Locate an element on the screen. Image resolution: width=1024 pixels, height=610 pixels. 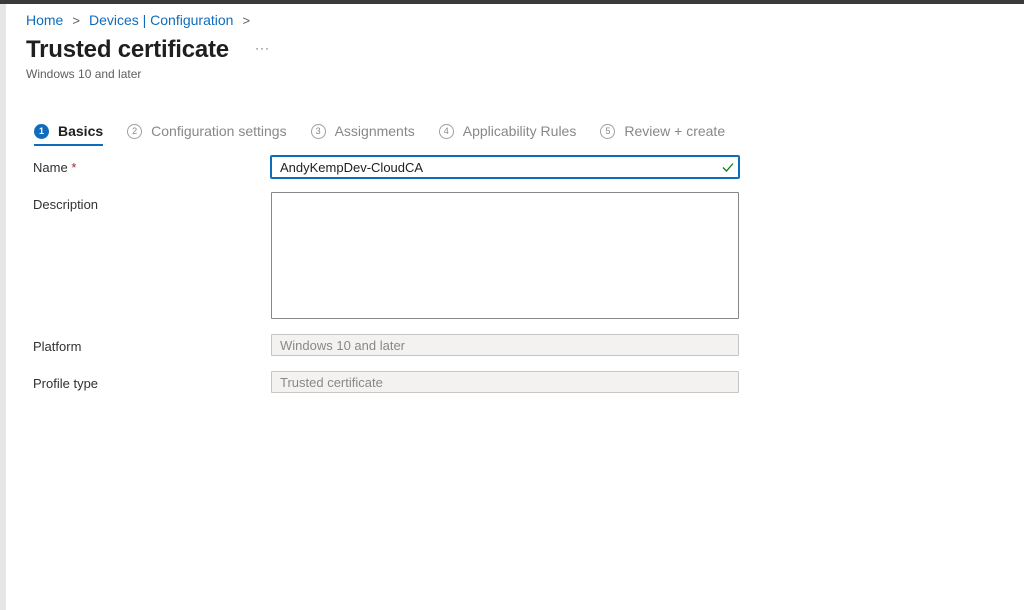
name-field is located at coordinates (505, 167).